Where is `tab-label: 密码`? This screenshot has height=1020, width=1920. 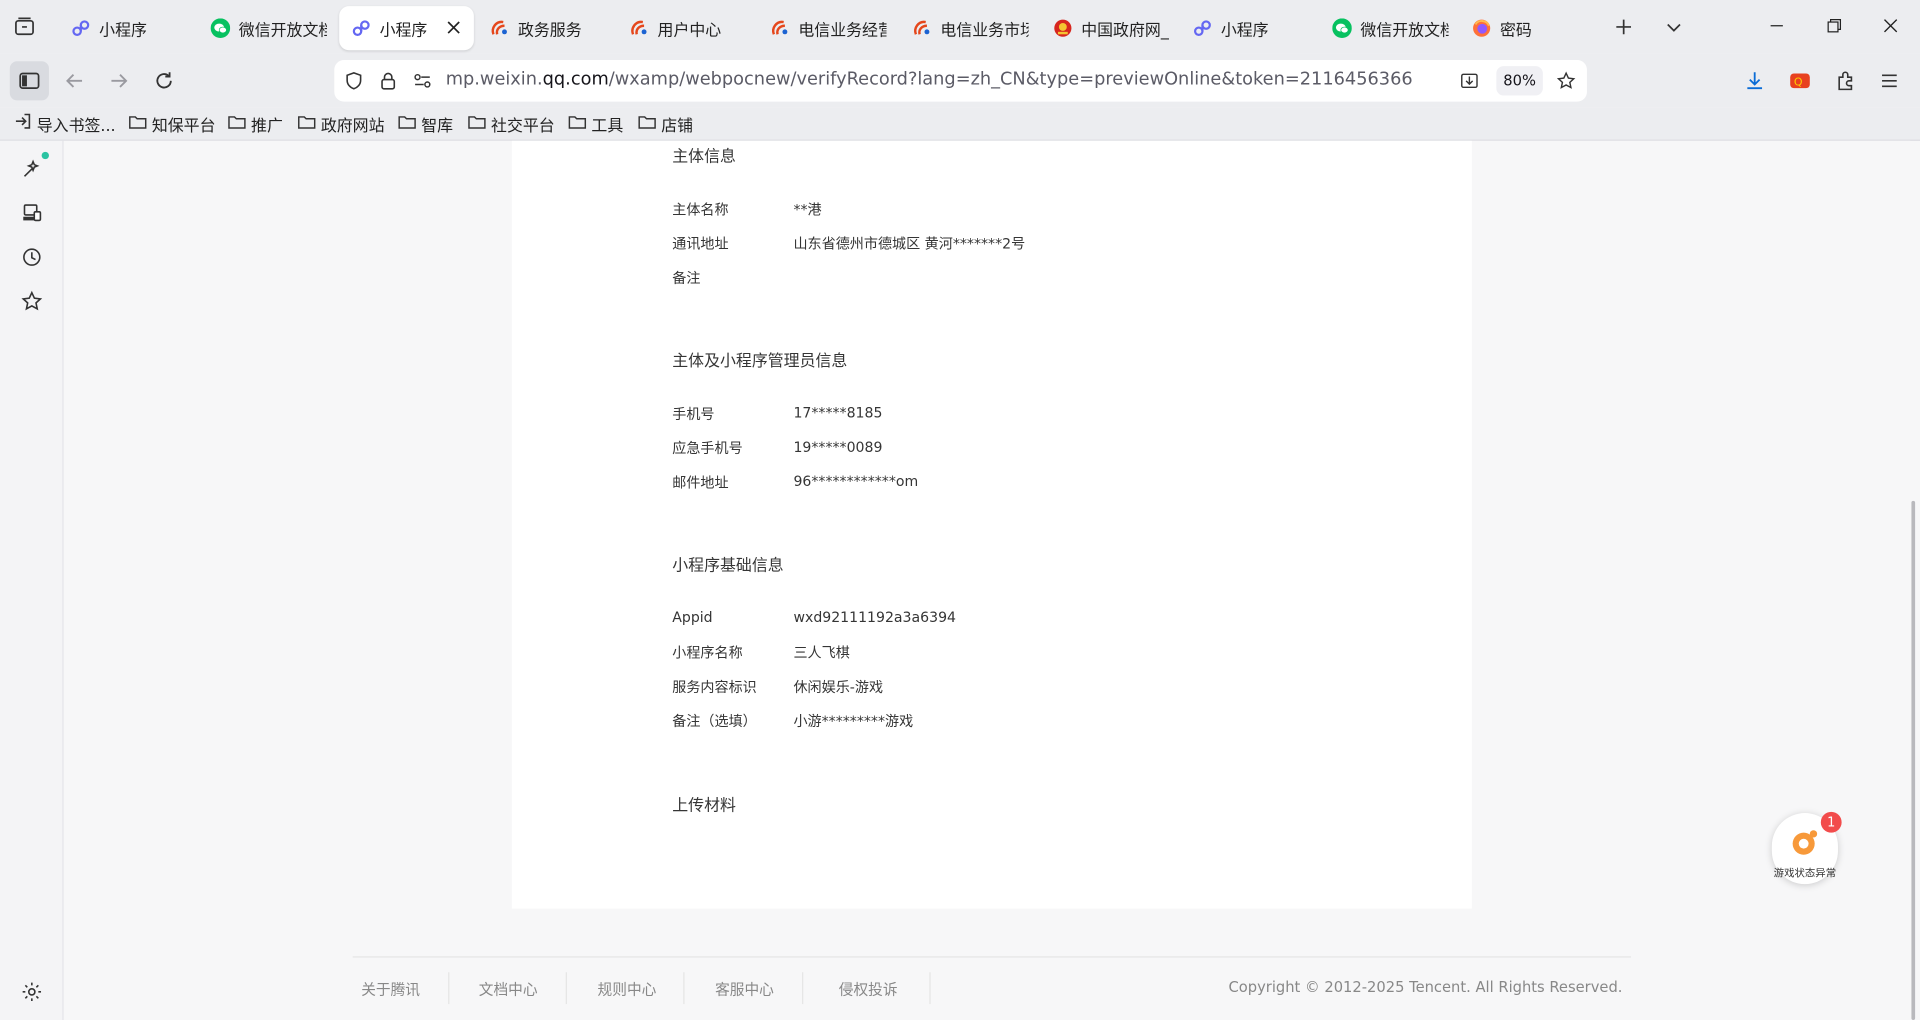 tab-label: 密码 is located at coordinates (1516, 30).